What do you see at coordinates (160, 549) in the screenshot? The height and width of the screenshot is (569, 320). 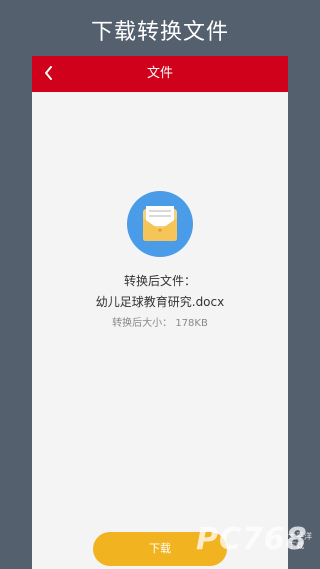 I see `download-button: 下载` at bounding box center [160, 549].